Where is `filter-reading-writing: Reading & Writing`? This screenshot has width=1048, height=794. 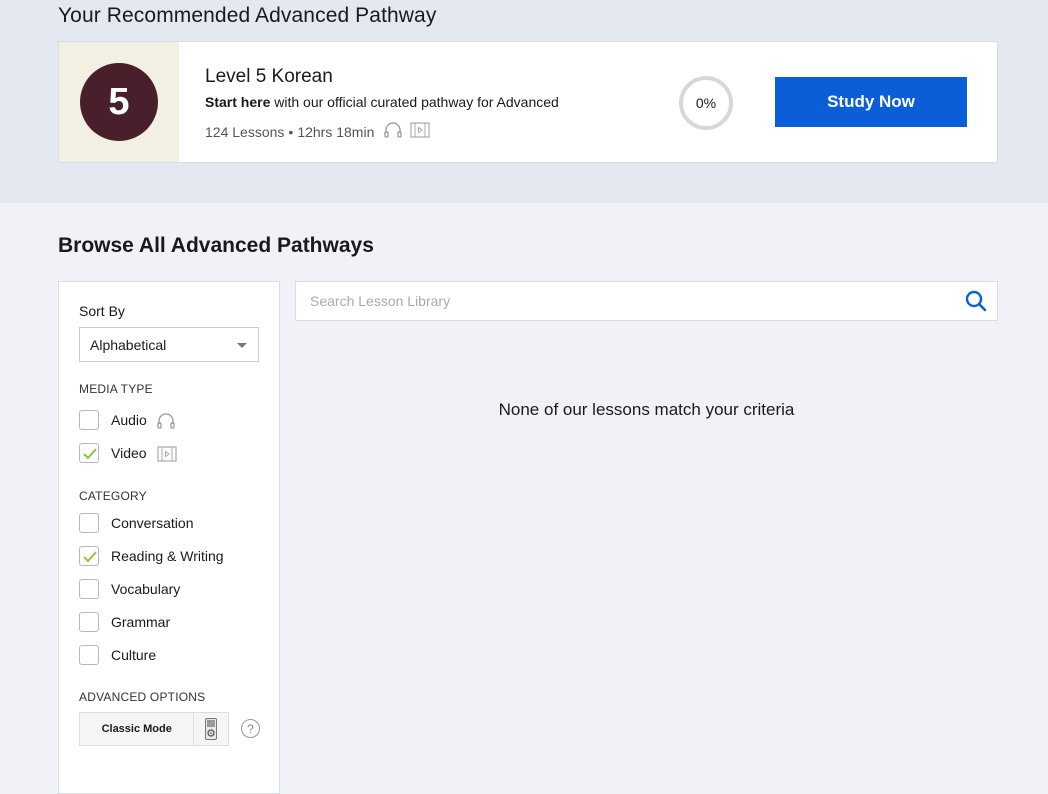 filter-reading-writing: Reading & Writing is located at coordinates (151, 556).